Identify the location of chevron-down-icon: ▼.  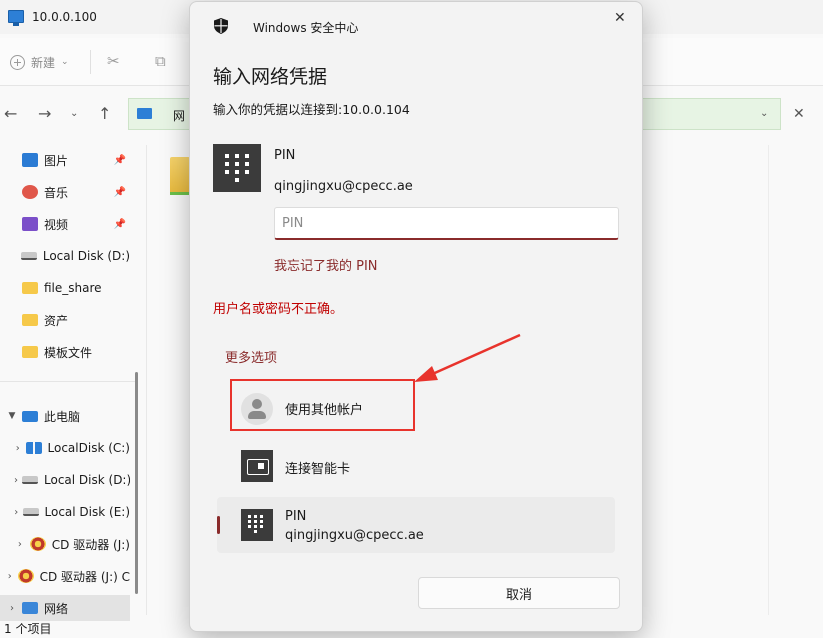
(12, 416).